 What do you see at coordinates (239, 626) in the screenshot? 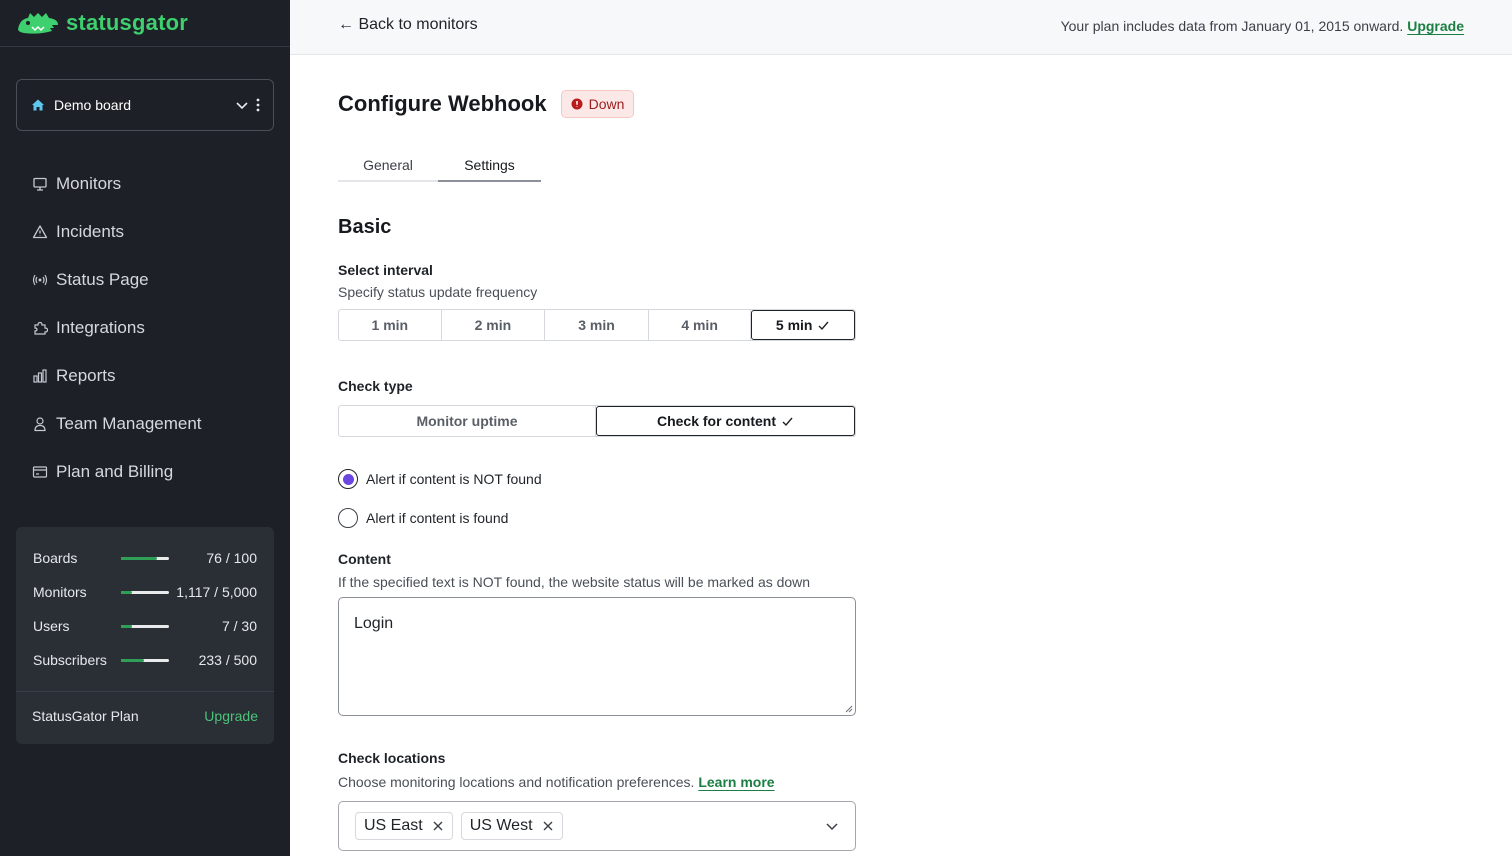
I see `usage-value: 7 / 30` at bounding box center [239, 626].